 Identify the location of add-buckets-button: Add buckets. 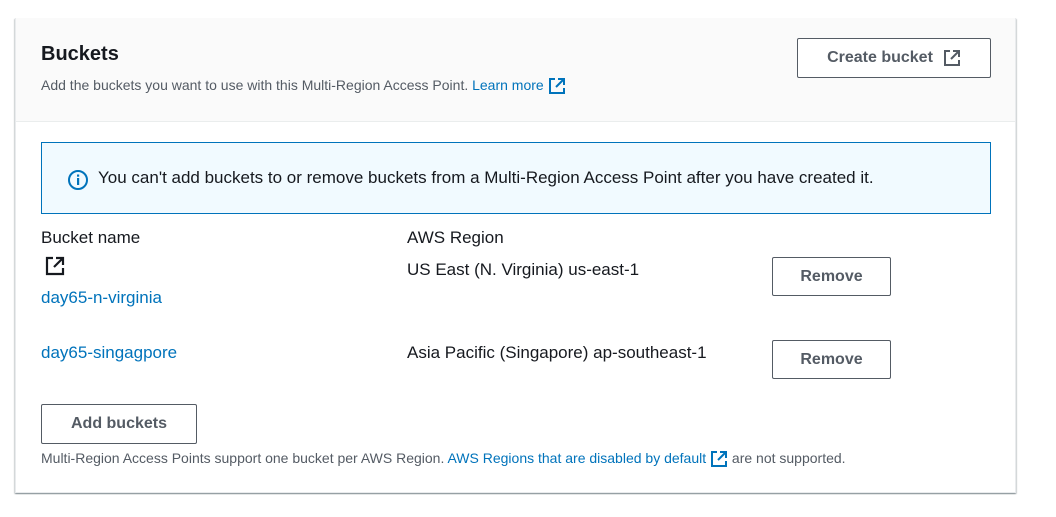
(119, 424).